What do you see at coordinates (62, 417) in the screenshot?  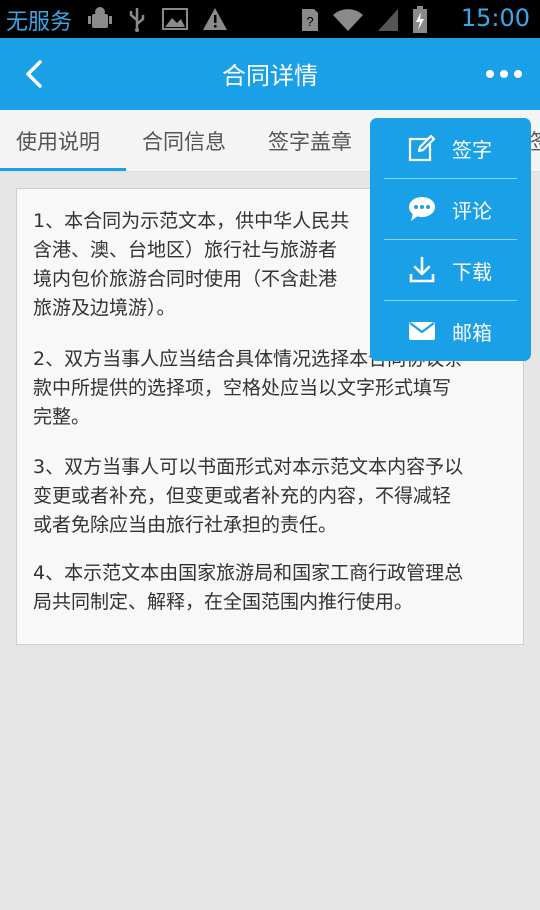 I see `paragraph-line: 完整。` at bounding box center [62, 417].